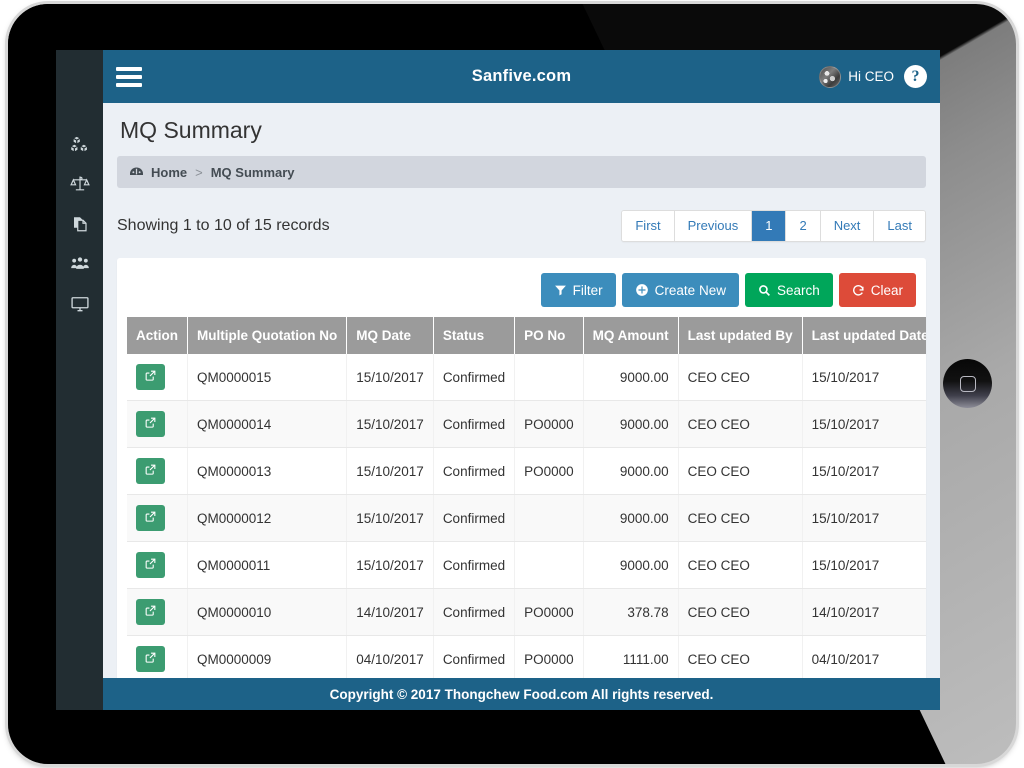 This screenshot has width=1024, height=768. I want to click on dashboard-icon, so click(136, 172).